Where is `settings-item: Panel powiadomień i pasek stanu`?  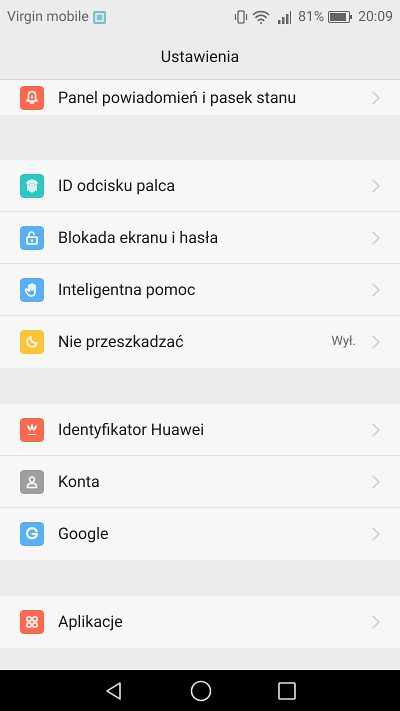 settings-item: Panel powiadomień i pasek stanu is located at coordinates (200, 97).